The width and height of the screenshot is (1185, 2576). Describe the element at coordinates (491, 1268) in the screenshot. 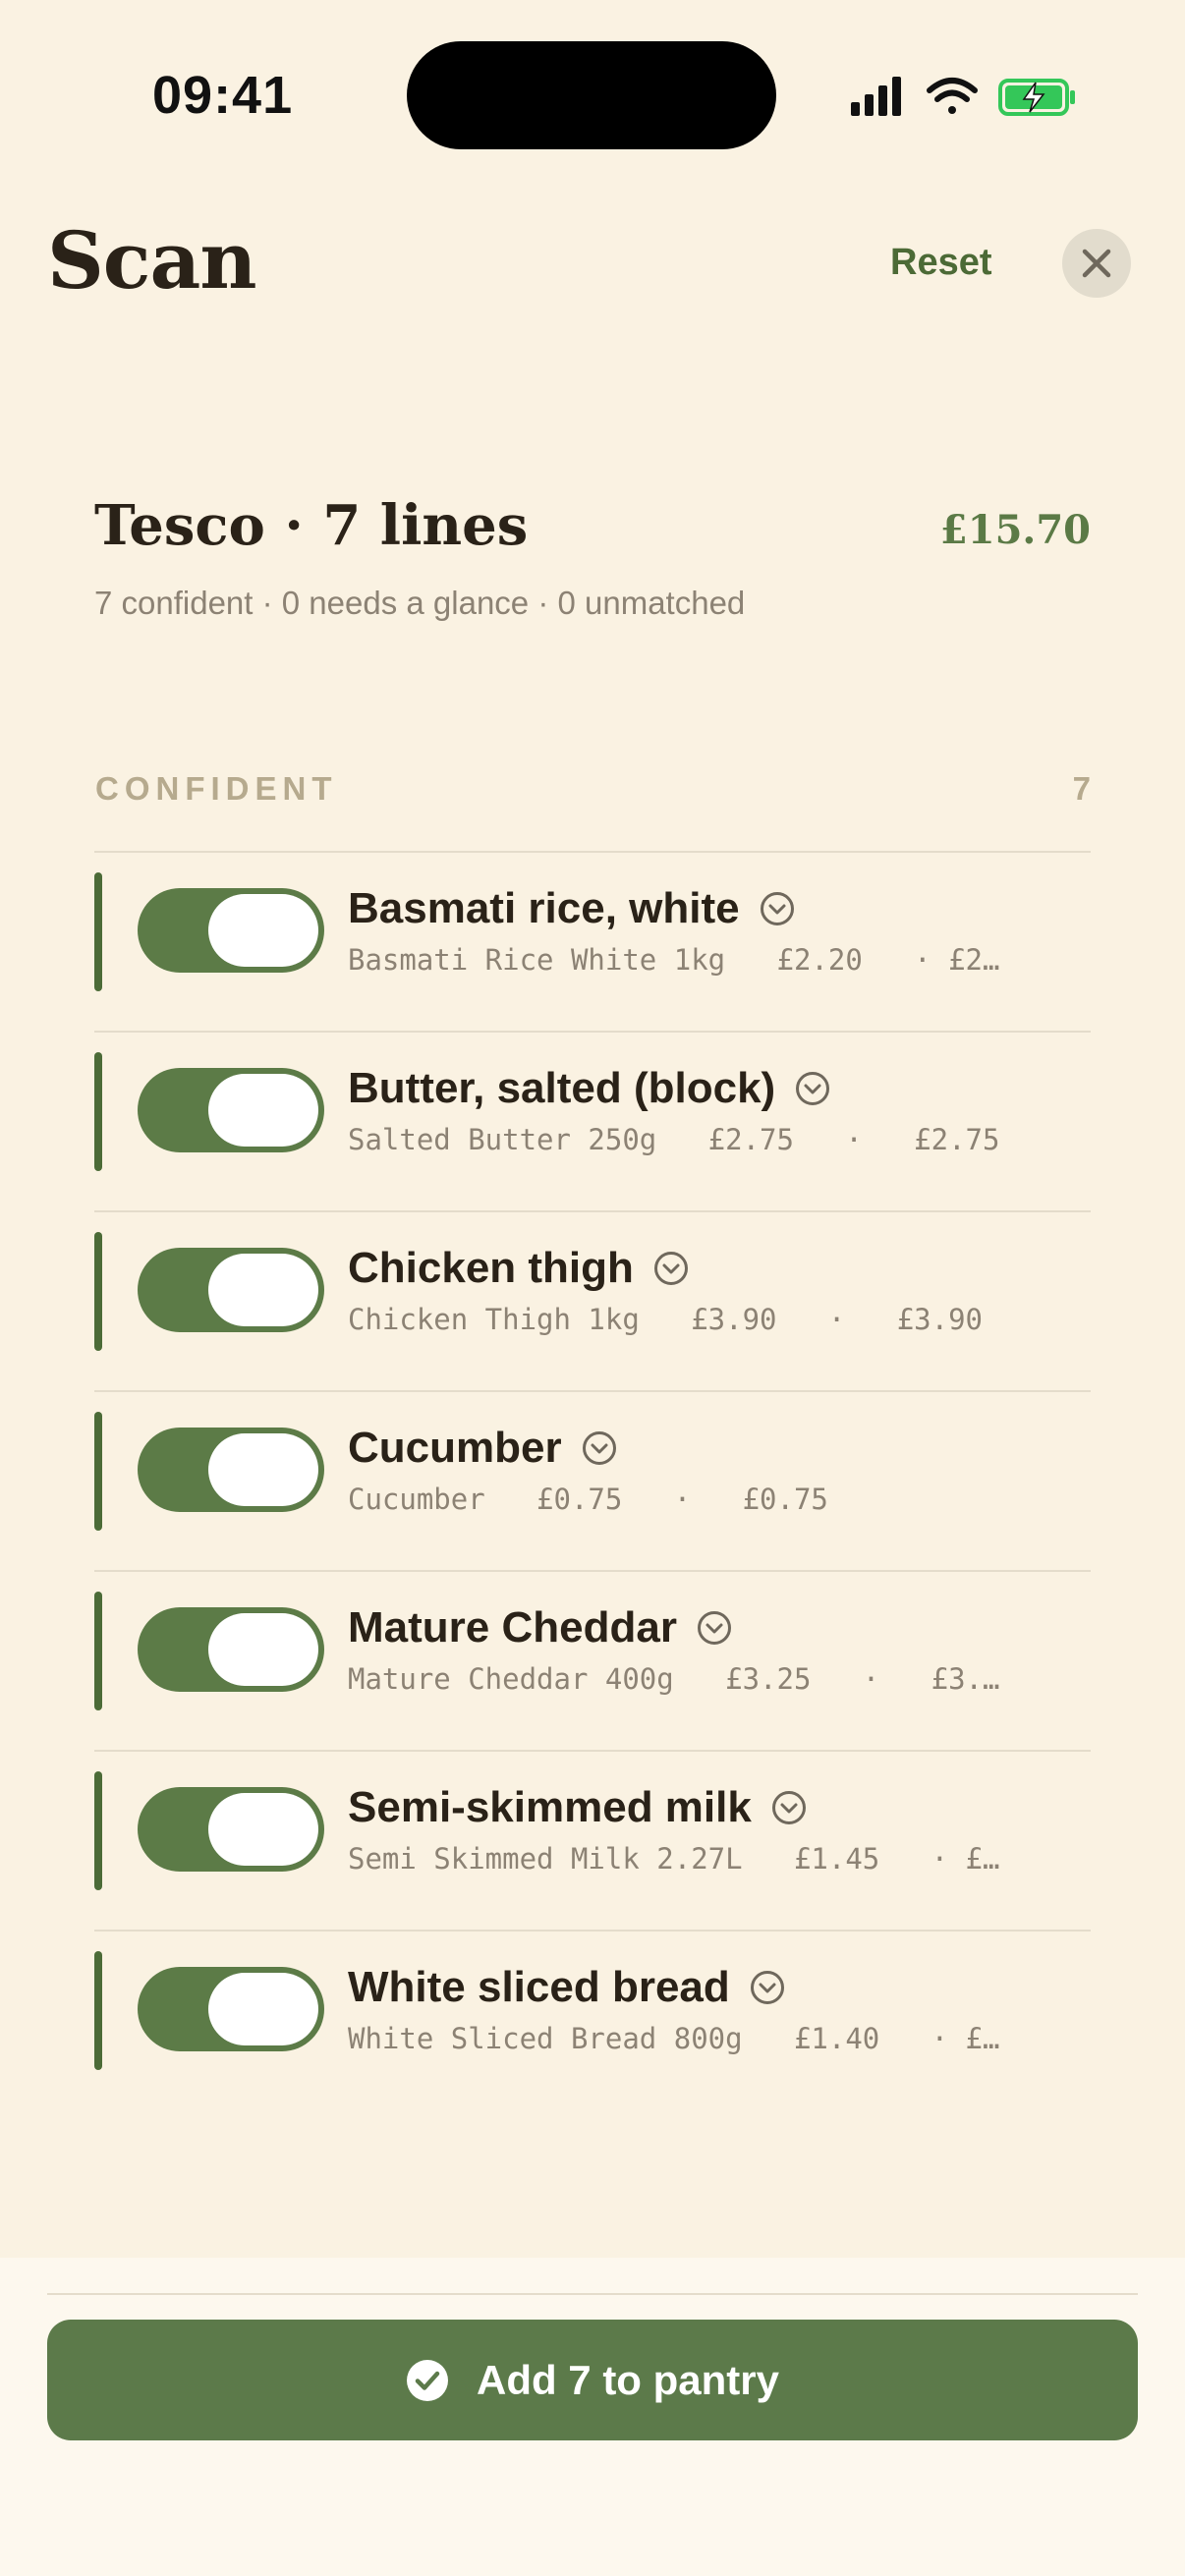

I see `item-name: Chicken thigh` at that location.